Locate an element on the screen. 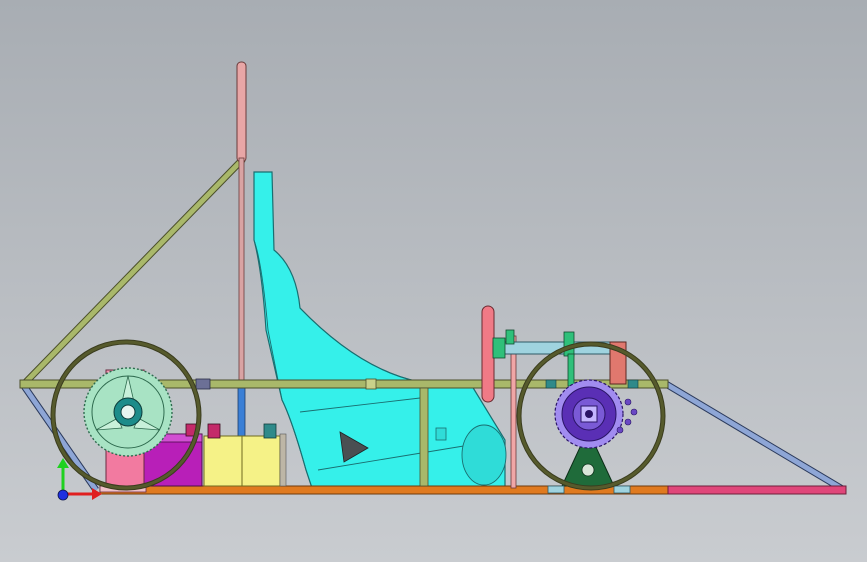 The image size is (867, 562). rear-strut is located at coordinates (755, 437).